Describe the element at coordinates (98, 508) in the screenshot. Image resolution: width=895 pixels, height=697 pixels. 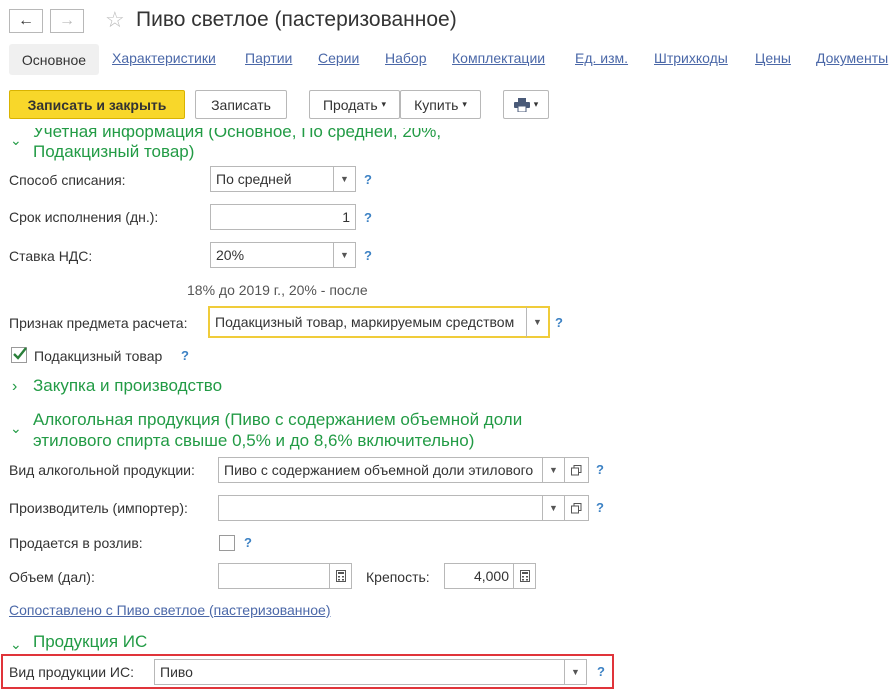
I see `producer-label: Производитель (импортер):` at that location.